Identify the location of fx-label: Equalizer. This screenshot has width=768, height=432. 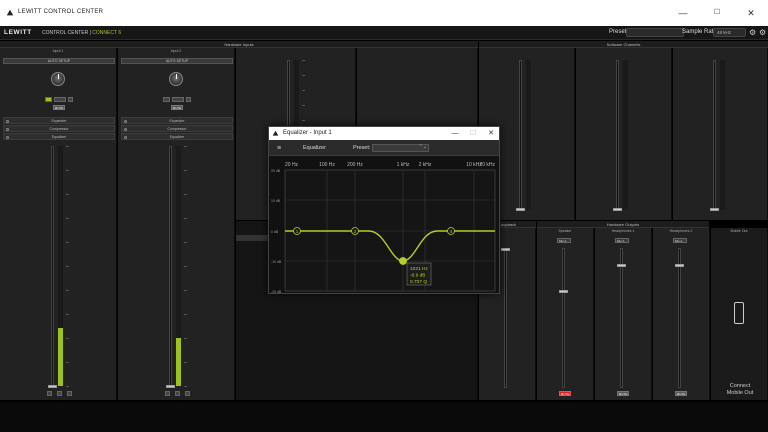
(59, 137).